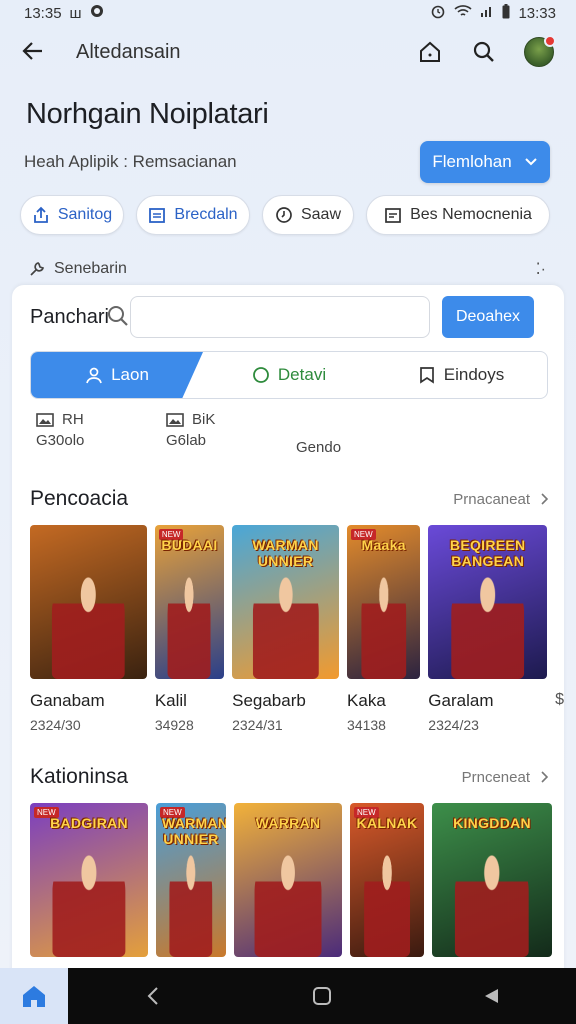  Describe the element at coordinates (319, 447) in the screenshot. I see `info-bottom: Gendo` at that location.